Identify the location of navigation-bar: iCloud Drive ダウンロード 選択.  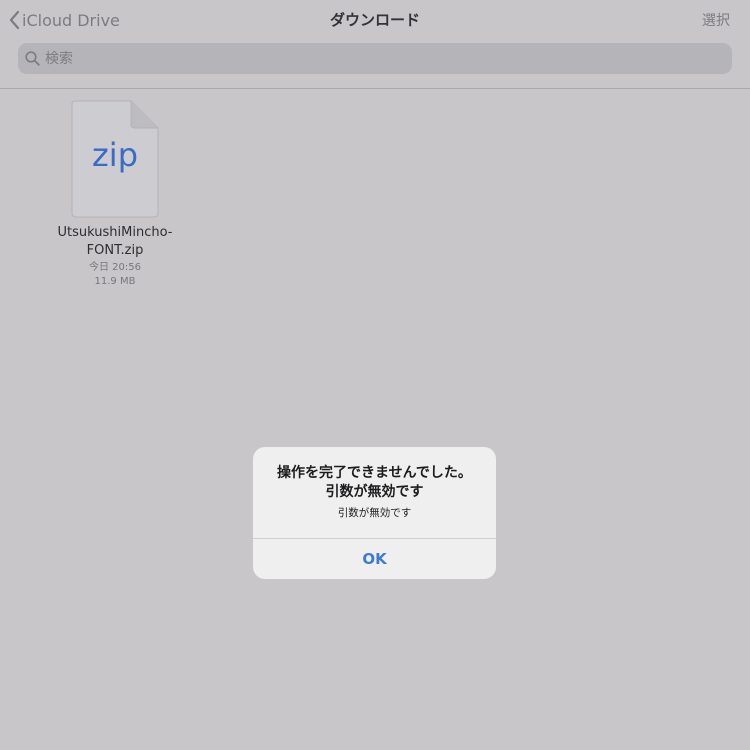
(375, 20).